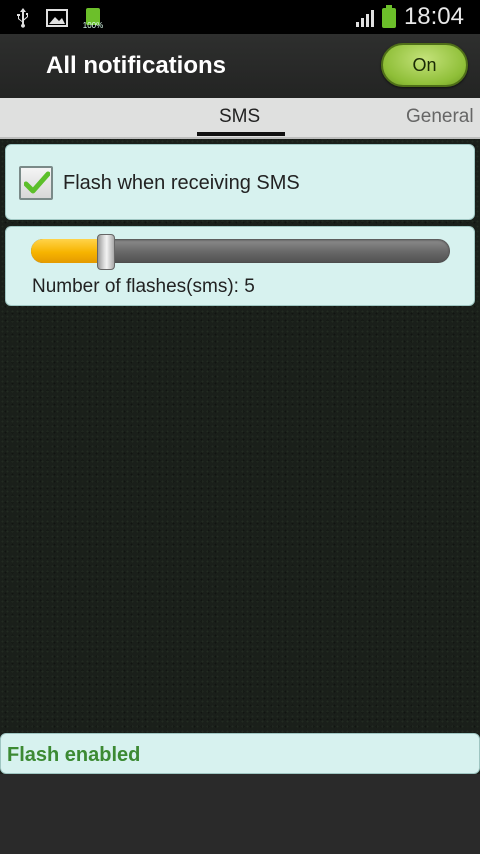 The image size is (480, 854). What do you see at coordinates (136, 65) in the screenshot?
I see `page-title: All notifications` at bounding box center [136, 65].